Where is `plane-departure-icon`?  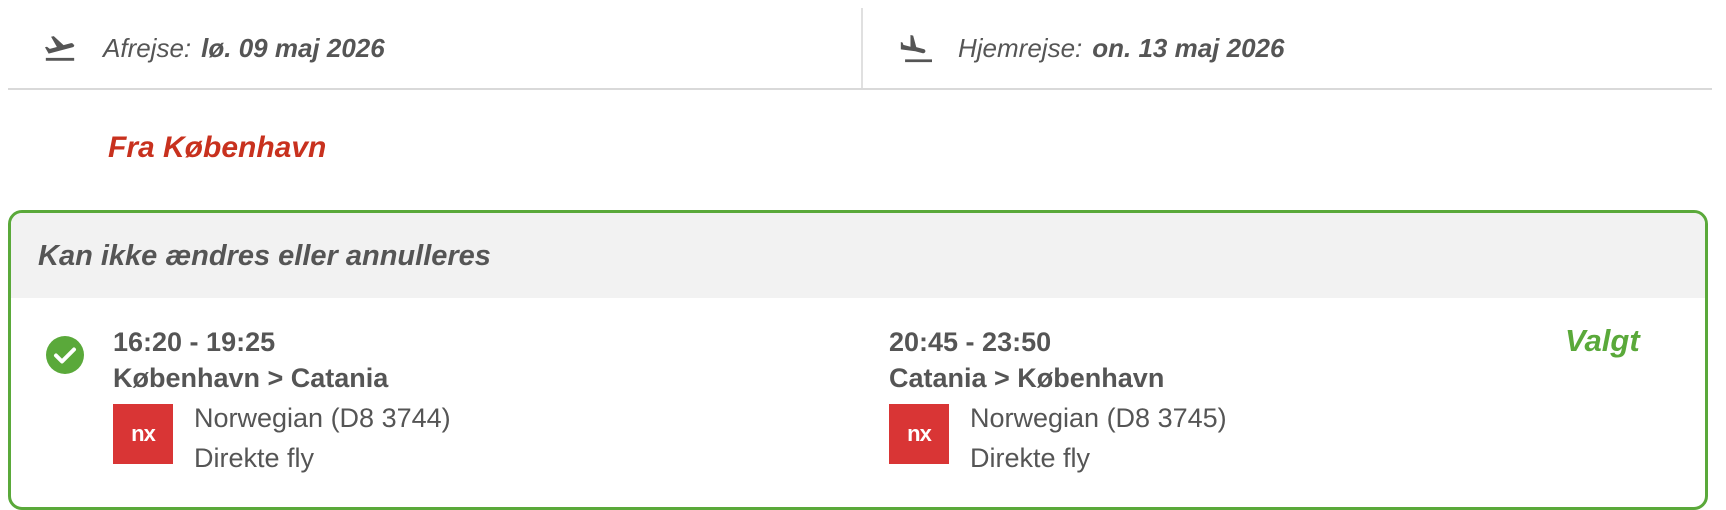 plane-departure-icon is located at coordinates (59, 48).